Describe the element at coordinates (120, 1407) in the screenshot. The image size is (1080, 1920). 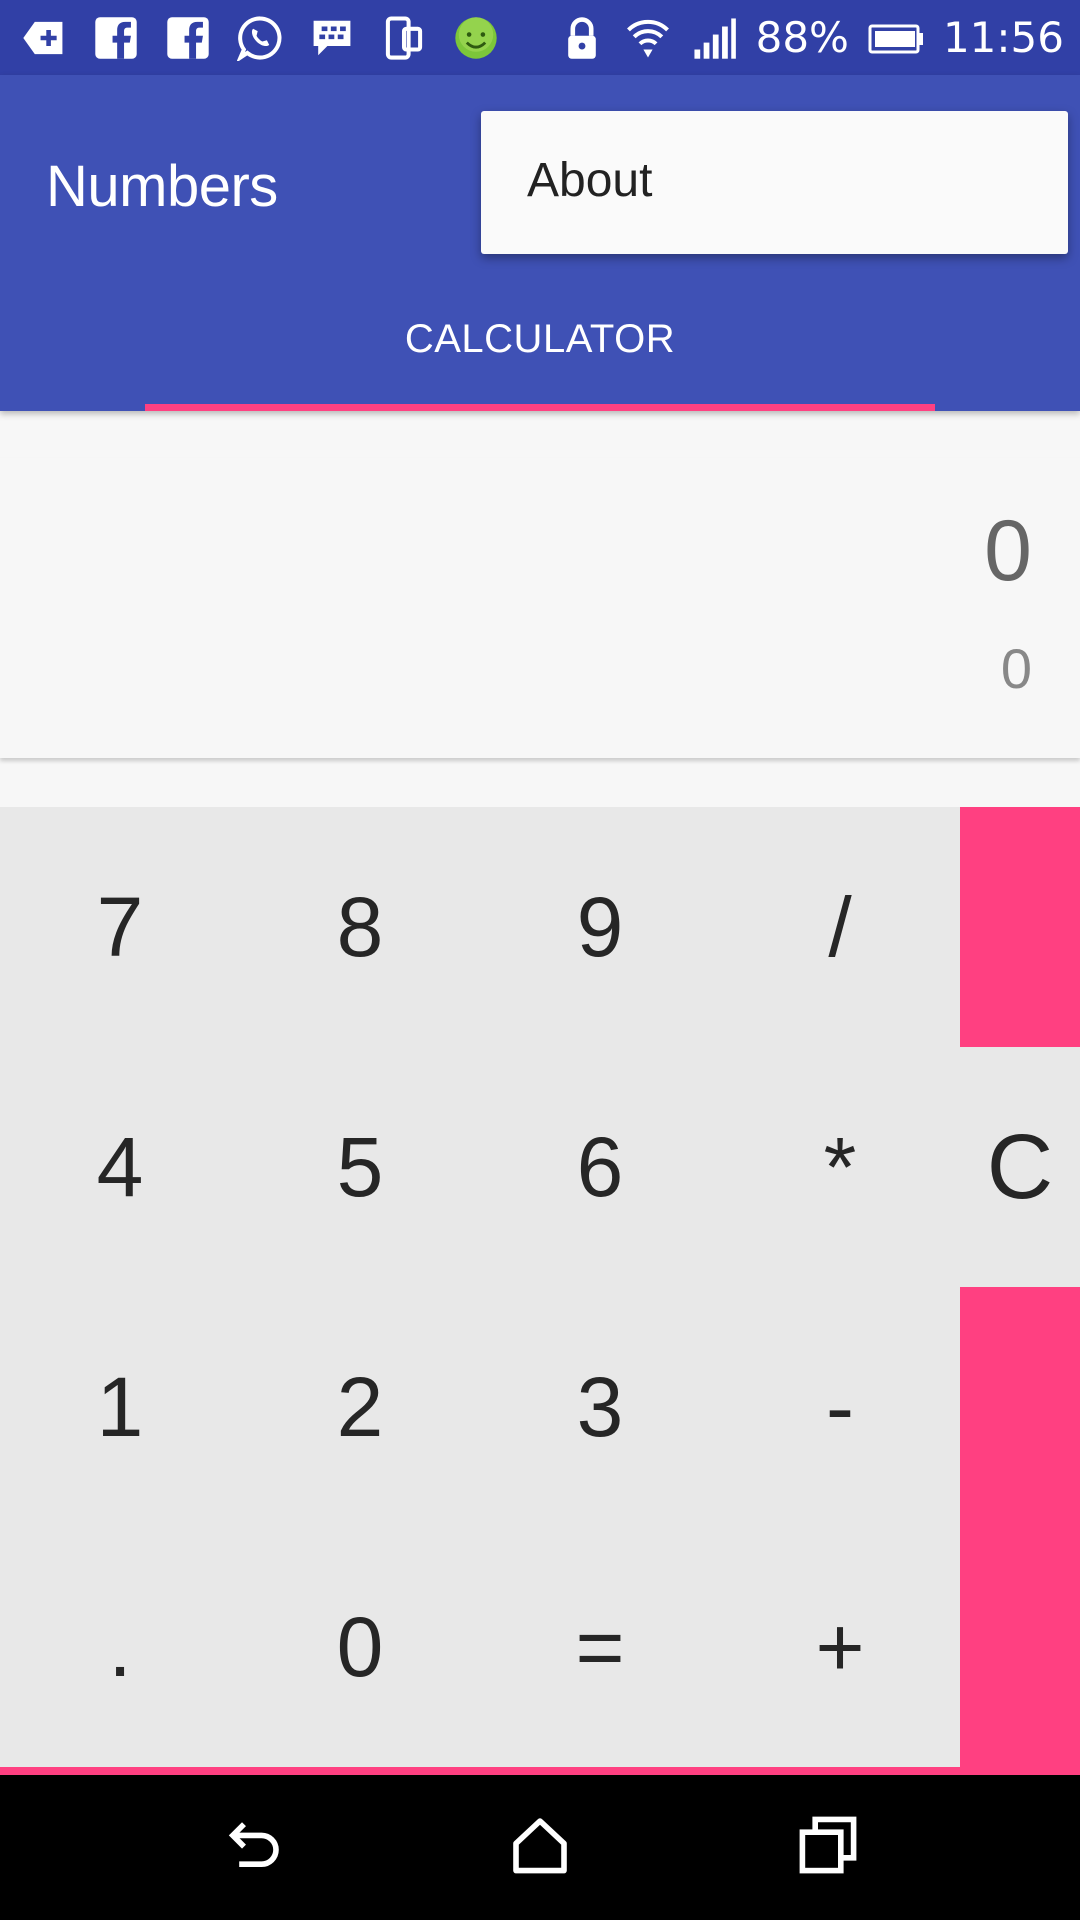
I see `key-1: 1` at that location.